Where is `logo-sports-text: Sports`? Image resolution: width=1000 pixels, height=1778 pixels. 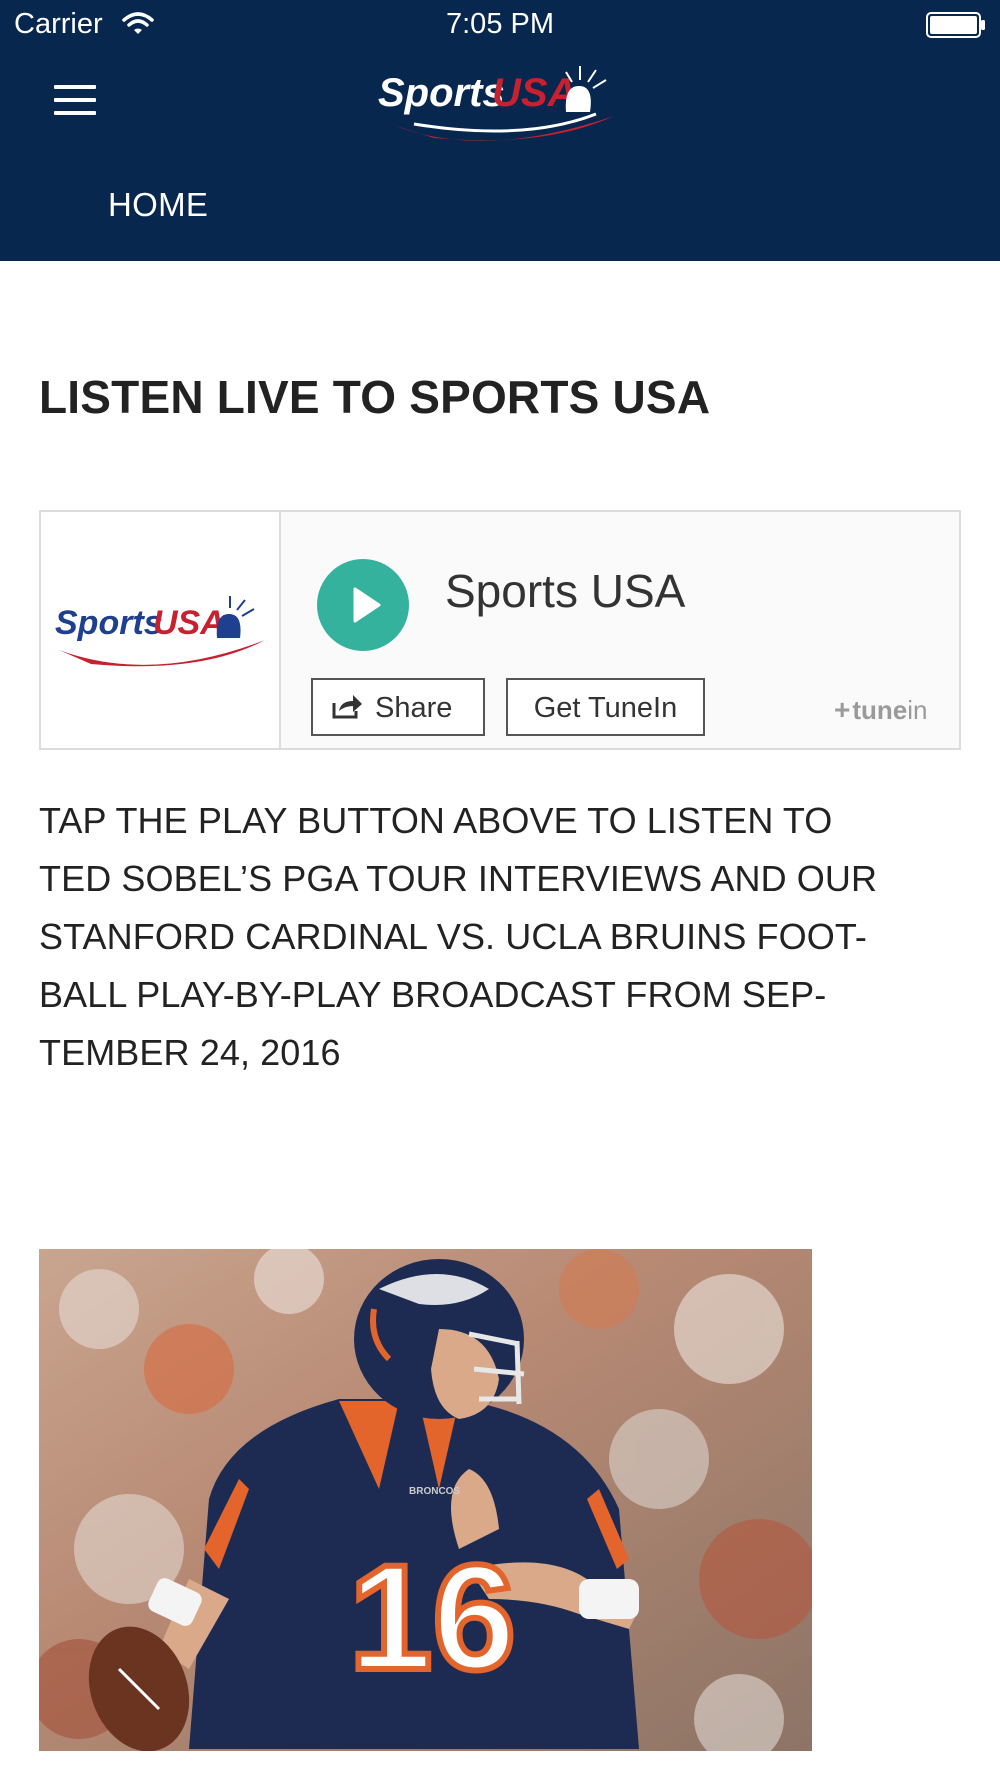 logo-sports-text: Sports is located at coordinates (441, 93).